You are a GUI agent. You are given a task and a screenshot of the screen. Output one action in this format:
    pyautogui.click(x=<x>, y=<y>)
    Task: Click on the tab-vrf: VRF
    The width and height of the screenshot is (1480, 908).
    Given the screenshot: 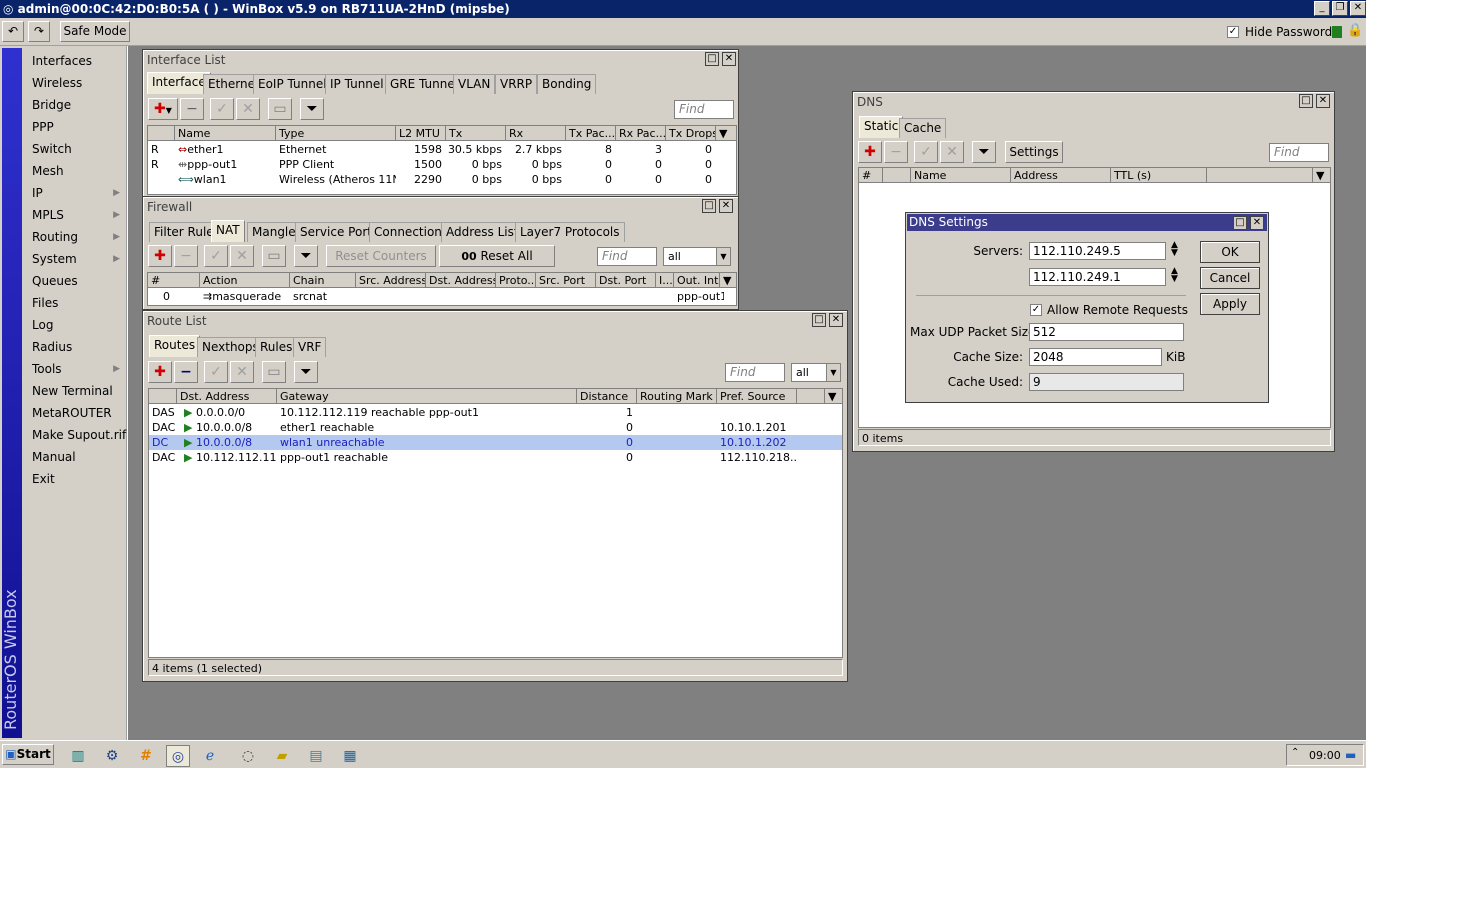 What is the action you would take?
    pyautogui.click(x=310, y=347)
    